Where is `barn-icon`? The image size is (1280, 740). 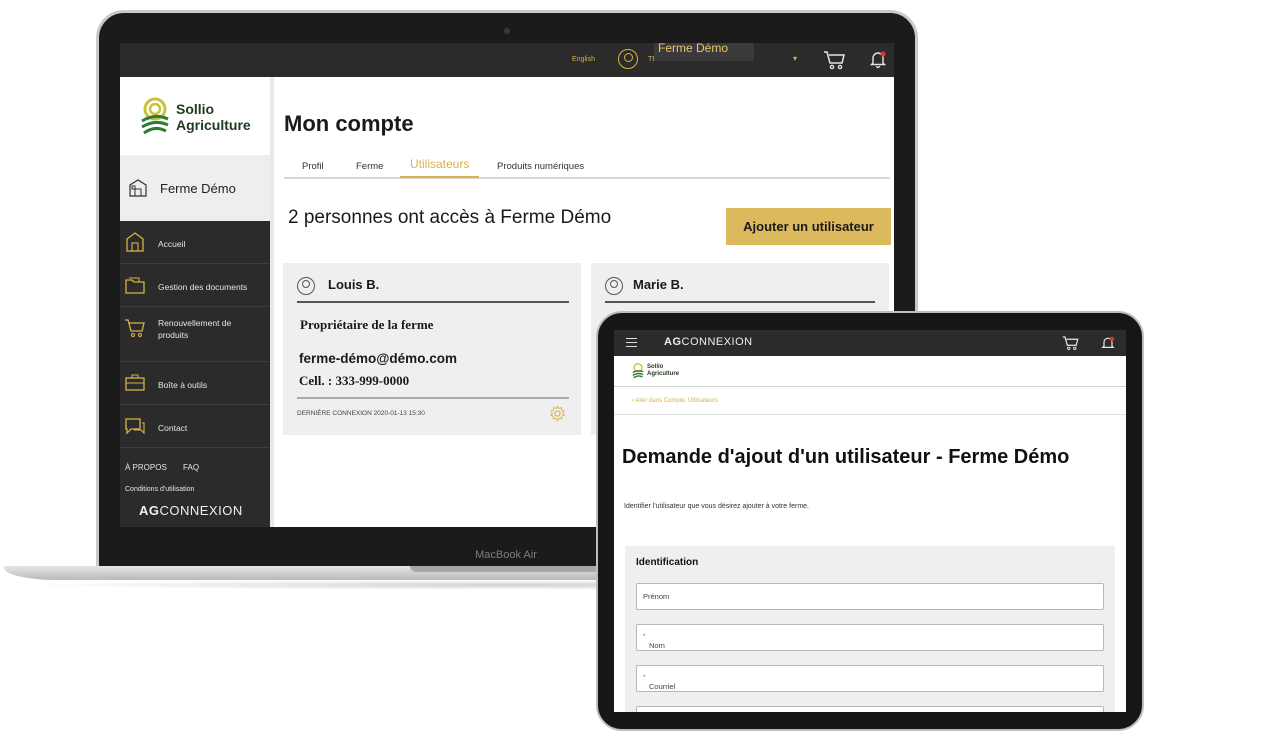 barn-icon is located at coordinates (138, 188).